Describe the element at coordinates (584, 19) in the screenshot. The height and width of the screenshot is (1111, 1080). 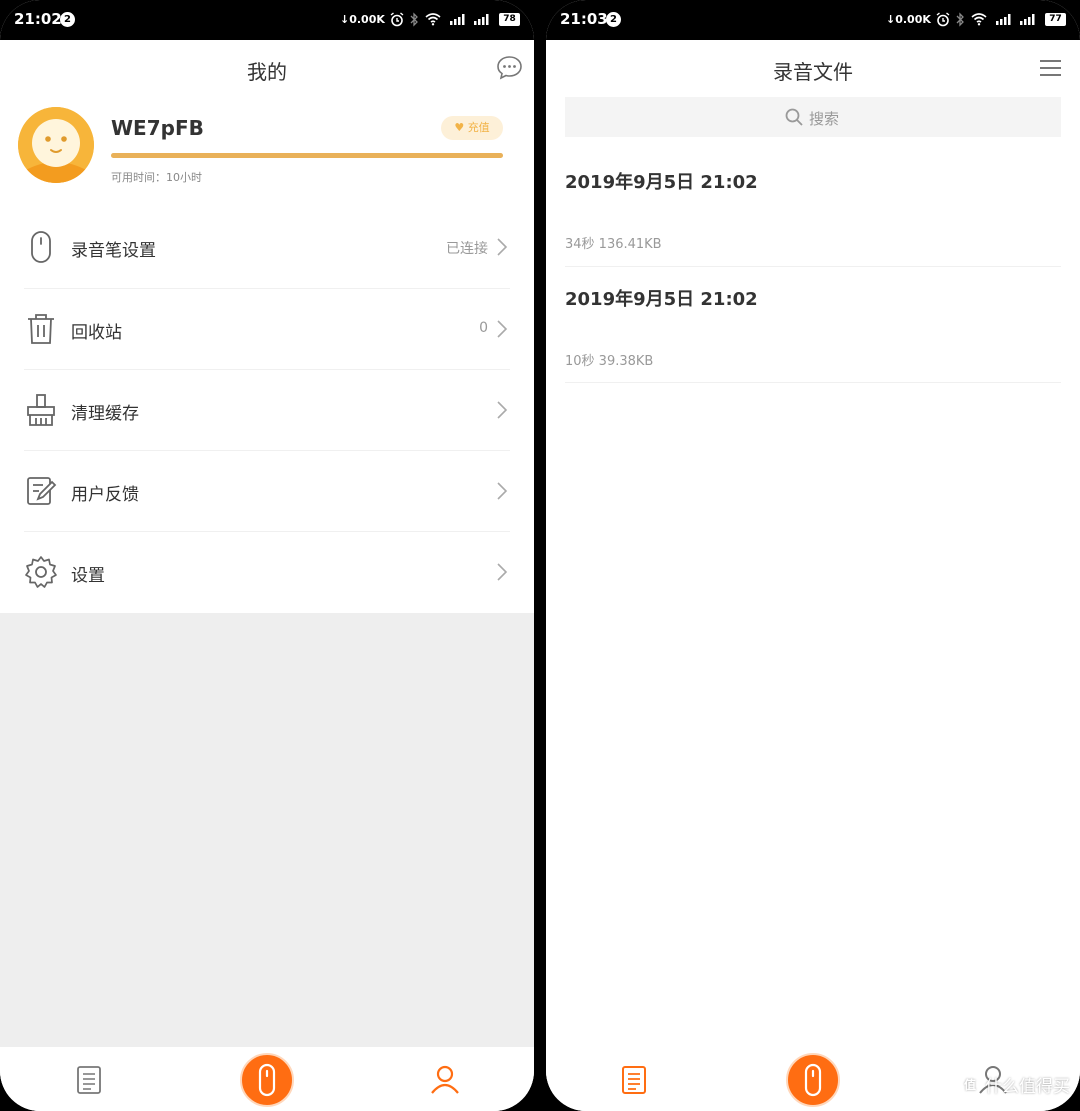
I see `status-time: 21:03` at that location.